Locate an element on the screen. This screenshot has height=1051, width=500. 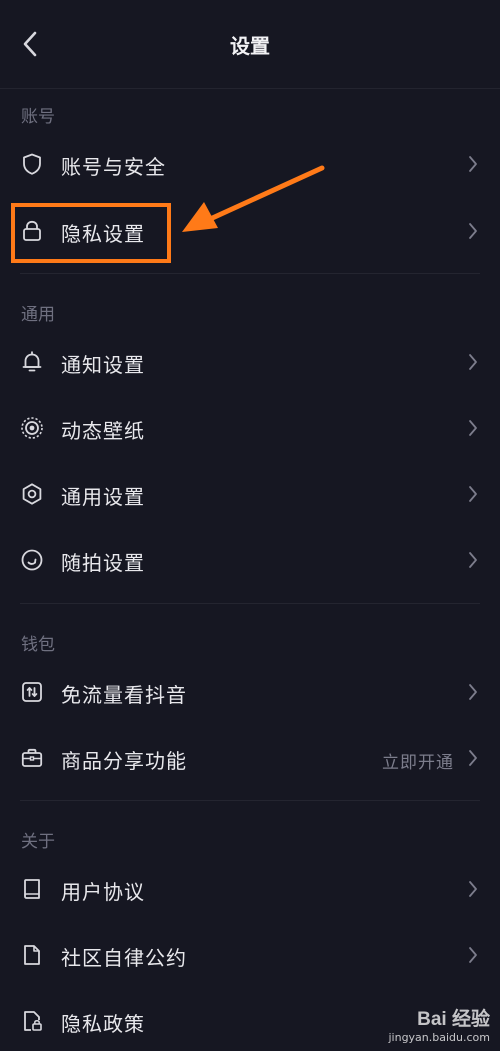
top-bar: 设置 is located at coordinates (250, 44).